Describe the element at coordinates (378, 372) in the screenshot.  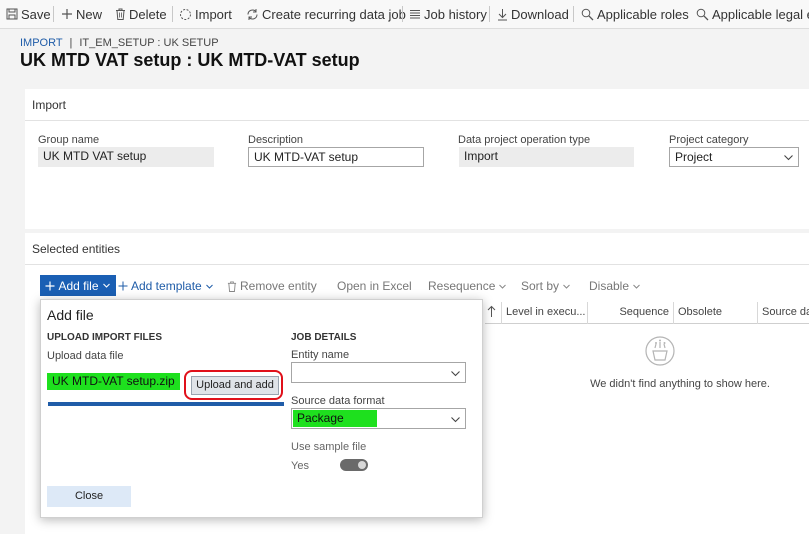
I see `entity-name-select` at that location.